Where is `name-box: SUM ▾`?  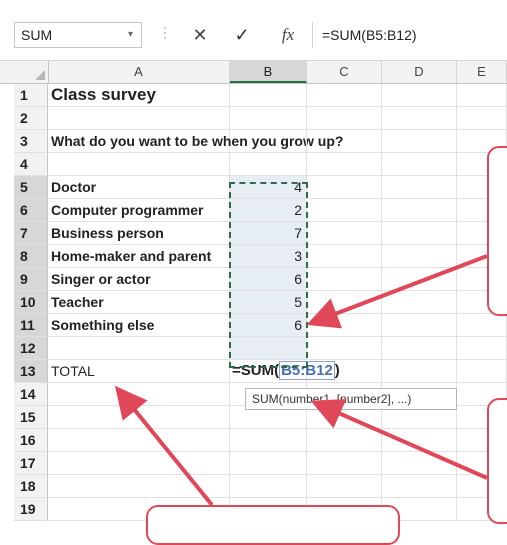 name-box: SUM ▾ is located at coordinates (78, 35).